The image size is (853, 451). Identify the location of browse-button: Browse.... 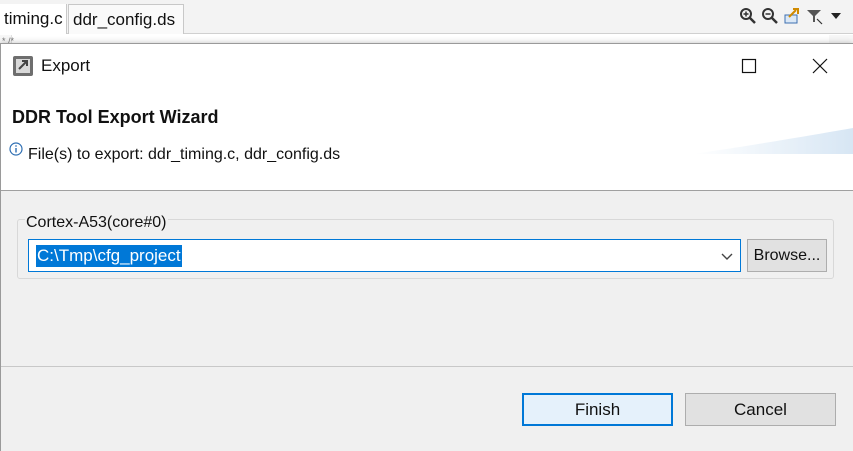
(787, 255).